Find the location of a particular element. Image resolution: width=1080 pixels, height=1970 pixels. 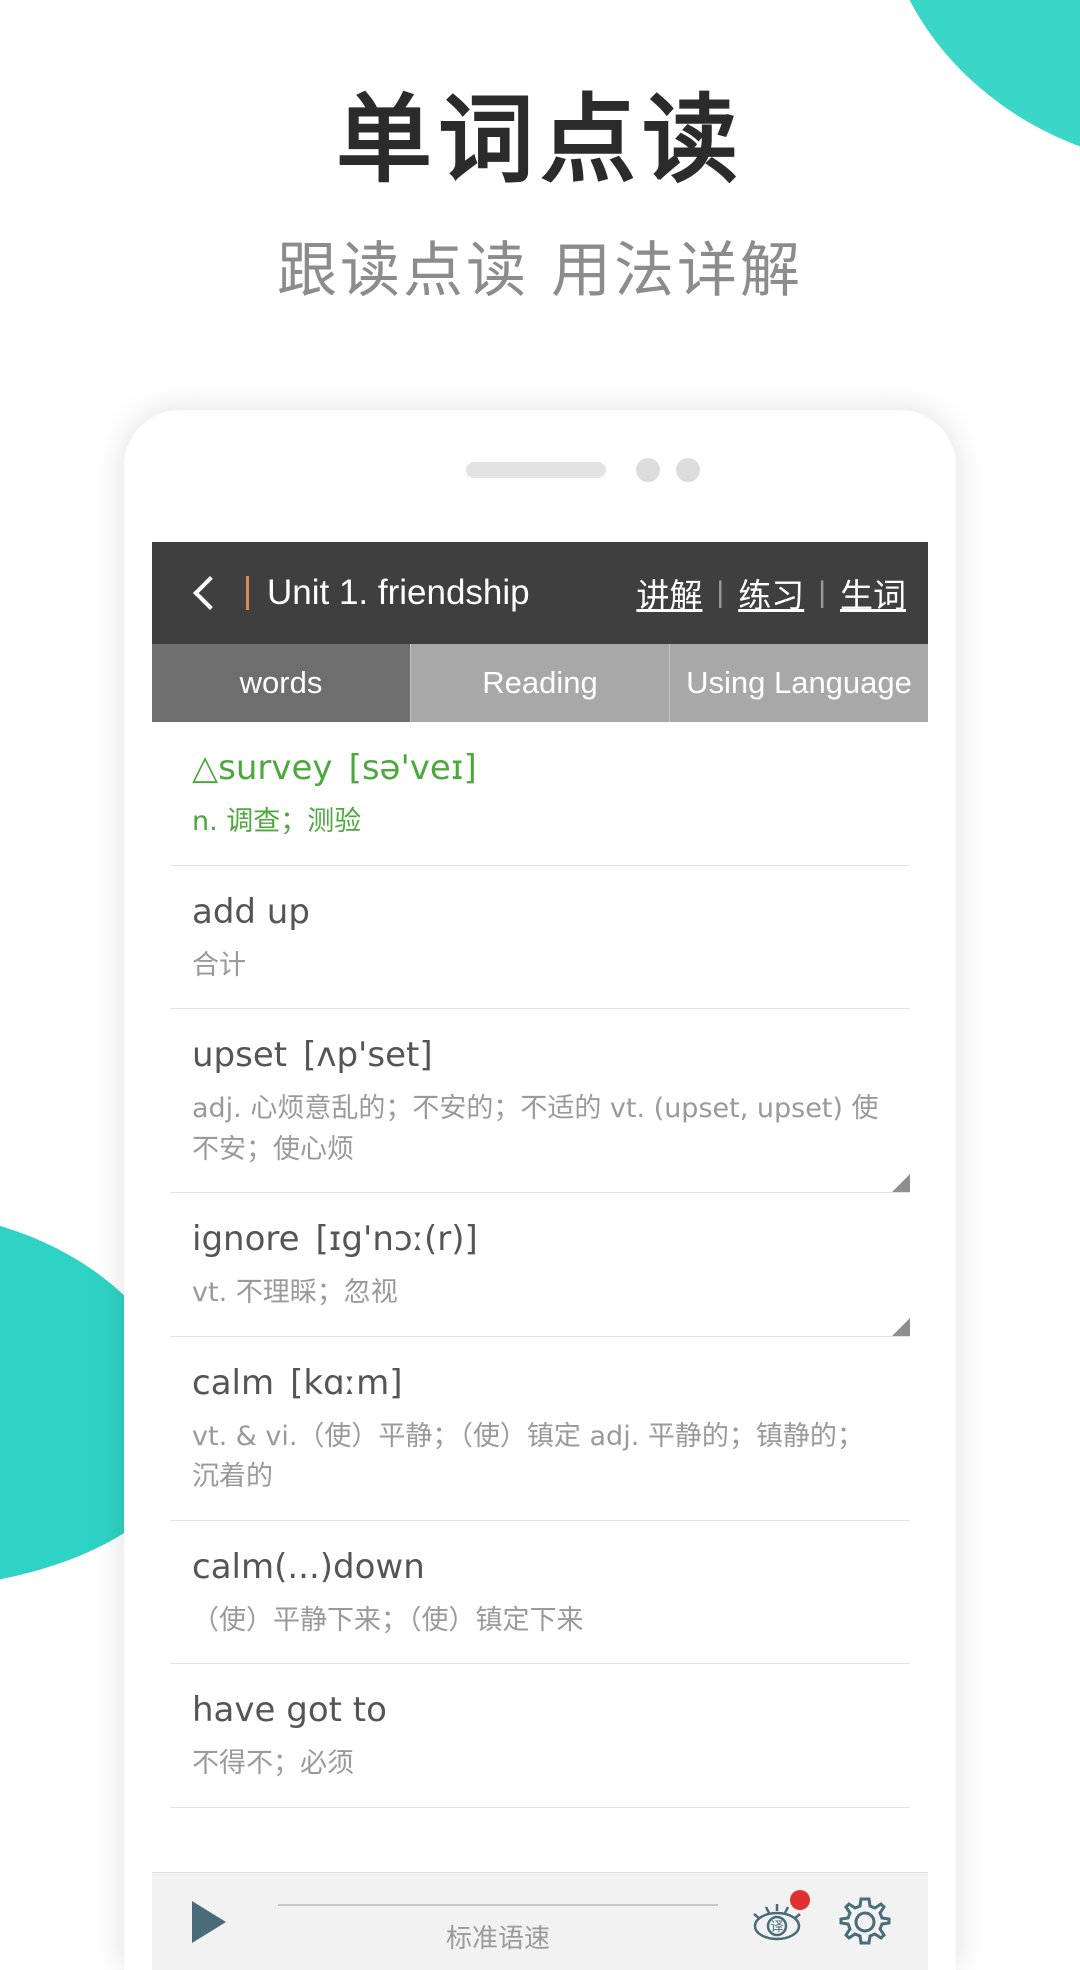

word-headword: ignore [ɪg'nɔː(r)] is located at coordinates (540, 1239).